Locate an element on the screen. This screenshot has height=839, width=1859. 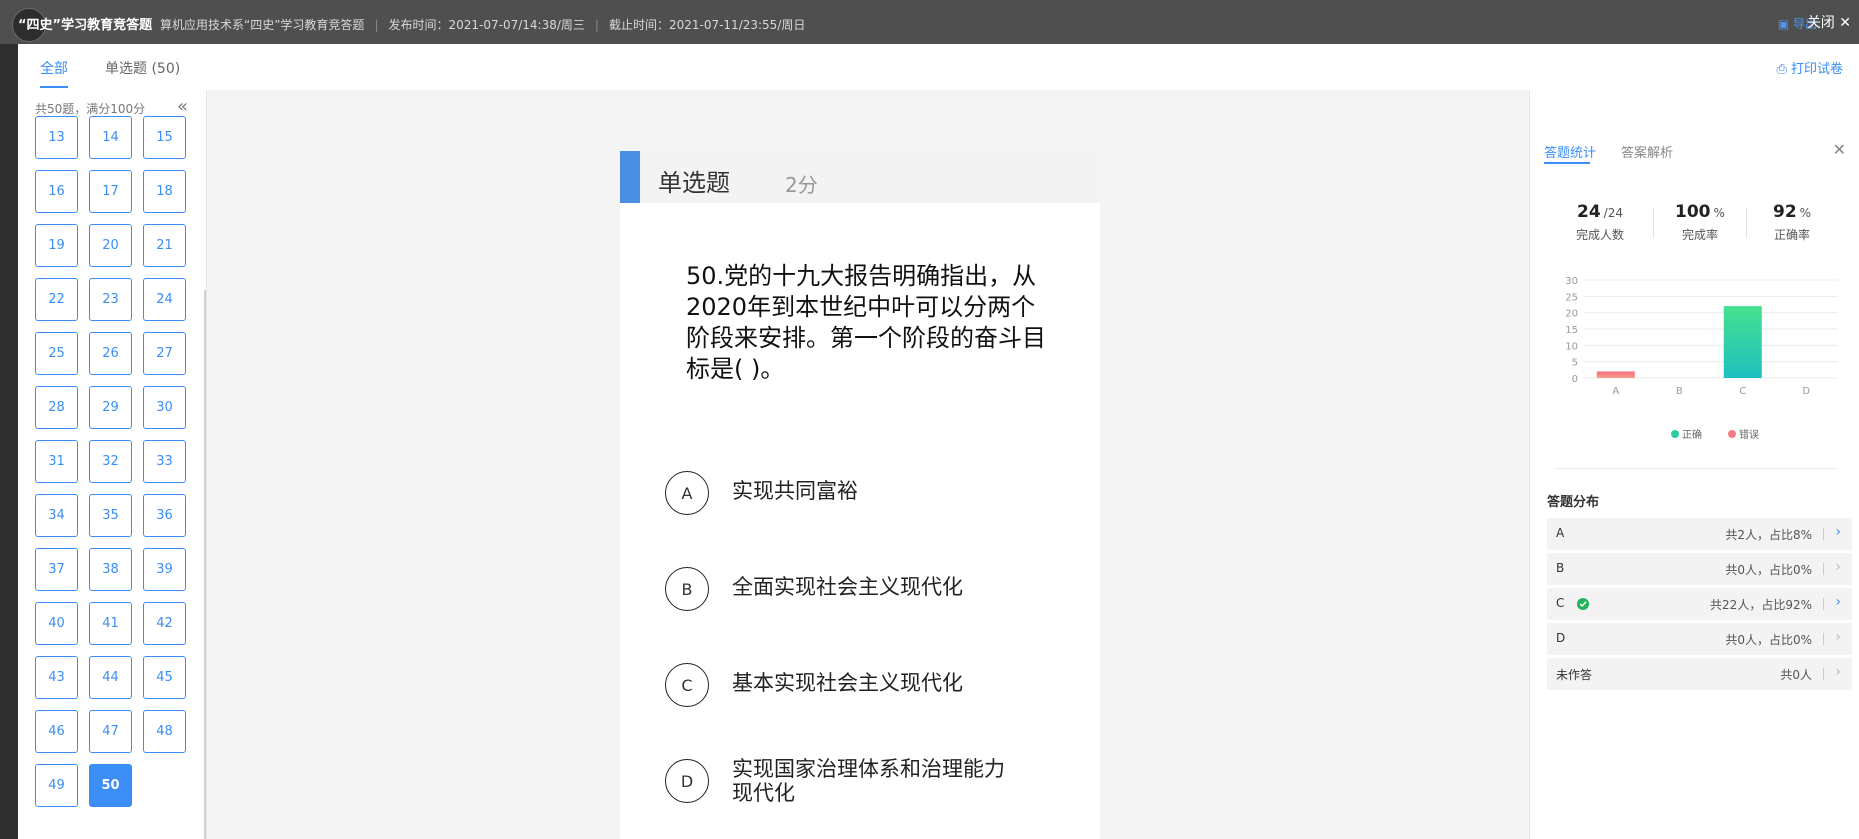
y-tick-label: 20 is located at coordinates (1571, 314).